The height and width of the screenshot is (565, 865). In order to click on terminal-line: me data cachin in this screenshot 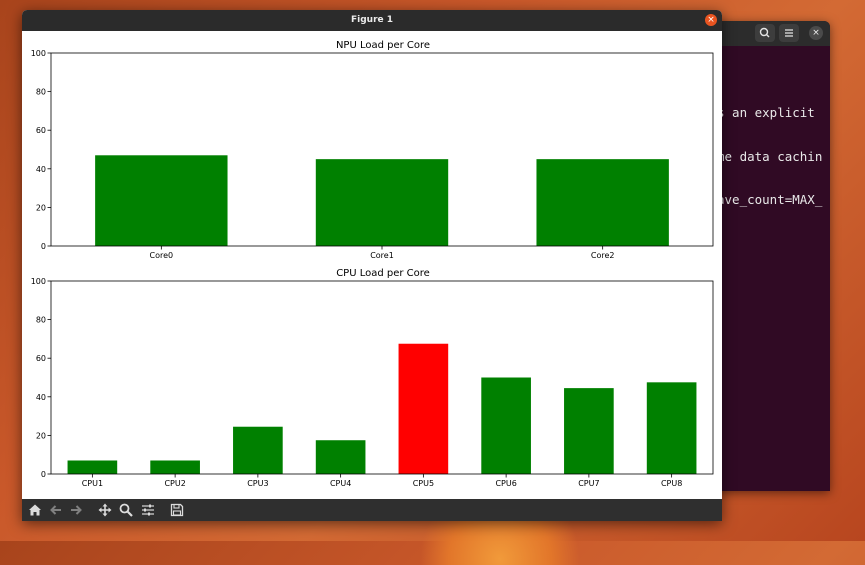, I will do `click(770, 156)`.